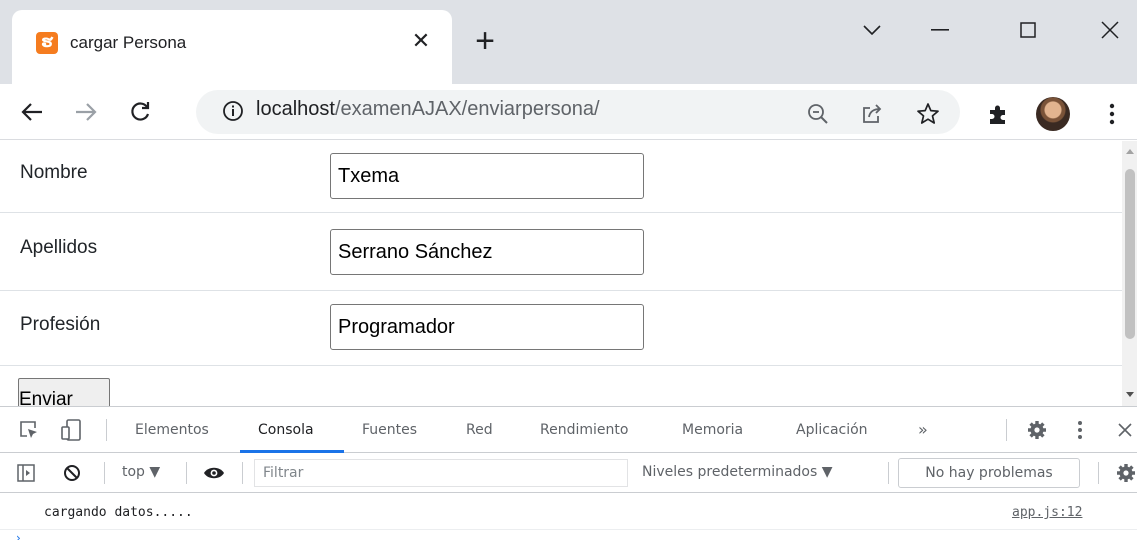 This screenshot has height=540, width=1137. Describe the element at coordinates (1126, 473) in the screenshot. I see `console-settings-gear-icon` at that location.